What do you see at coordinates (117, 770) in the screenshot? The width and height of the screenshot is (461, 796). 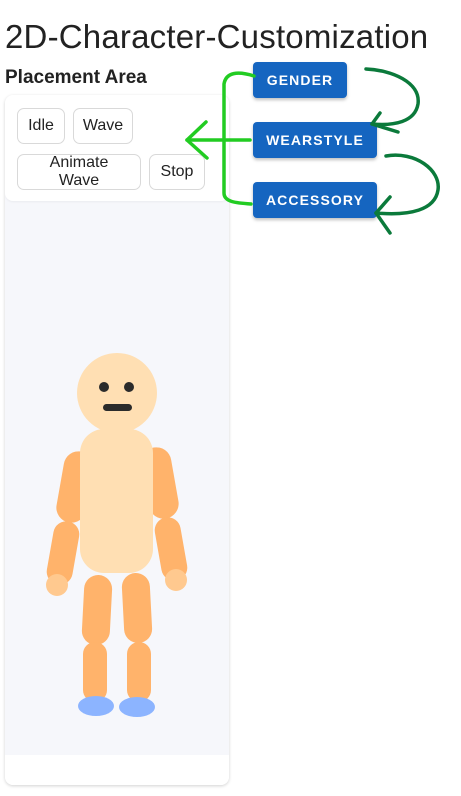 I see `panel-footer` at bounding box center [117, 770].